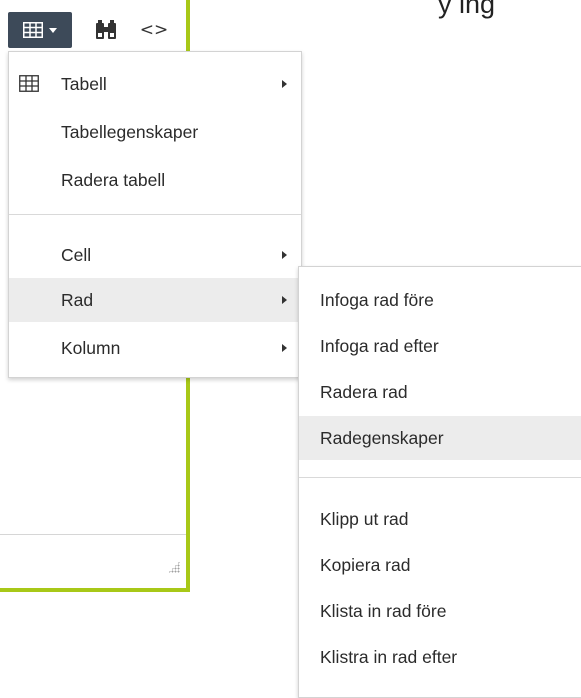 The width and height of the screenshot is (581, 698). What do you see at coordinates (155, 255) in the screenshot?
I see `menu-item-cell: Cell` at bounding box center [155, 255].